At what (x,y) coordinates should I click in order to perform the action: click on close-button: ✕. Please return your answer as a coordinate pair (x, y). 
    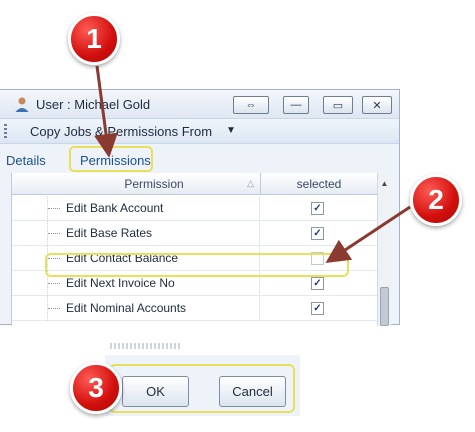
    Looking at the image, I should click on (377, 105).